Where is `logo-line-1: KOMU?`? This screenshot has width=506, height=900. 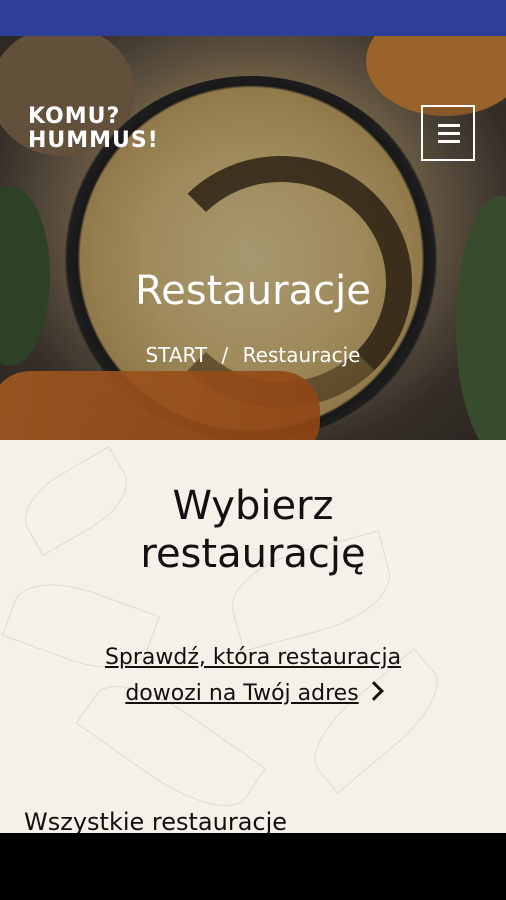
logo-line-1: KOMU? is located at coordinates (74, 116).